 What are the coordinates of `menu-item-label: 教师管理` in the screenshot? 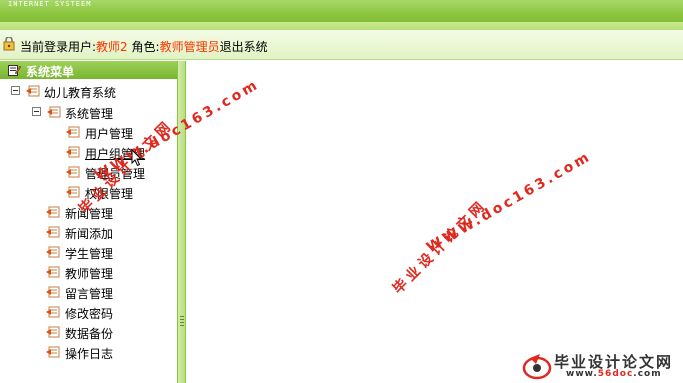 It's located at (89, 274).